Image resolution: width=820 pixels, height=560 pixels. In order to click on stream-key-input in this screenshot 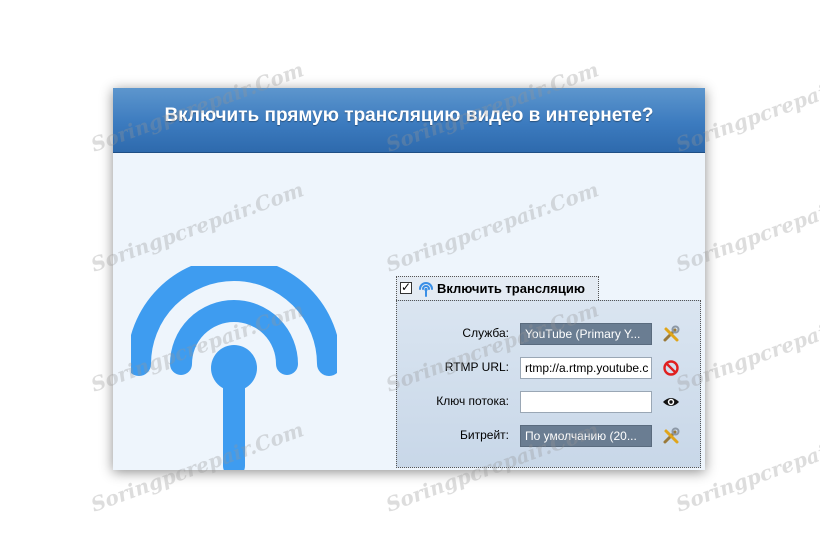, I will do `click(586, 402)`.